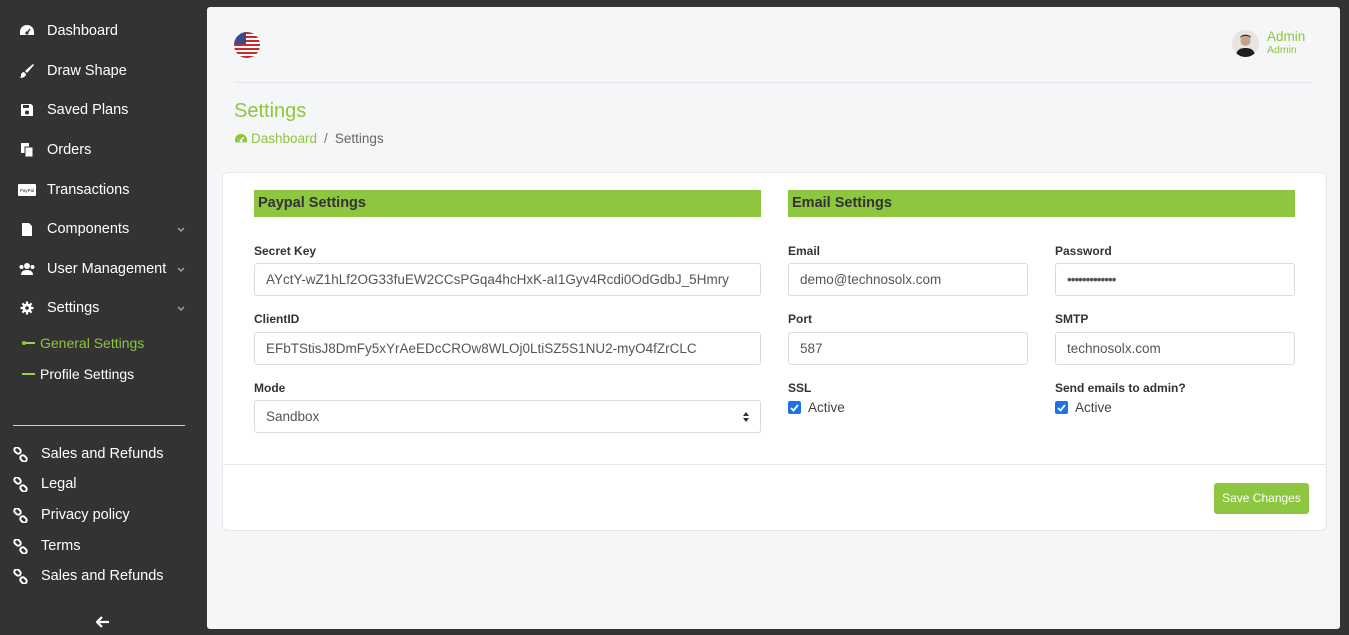  Describe the element at coordinates (27, 150) in the screenshot. I see `copy-icon` at that location.